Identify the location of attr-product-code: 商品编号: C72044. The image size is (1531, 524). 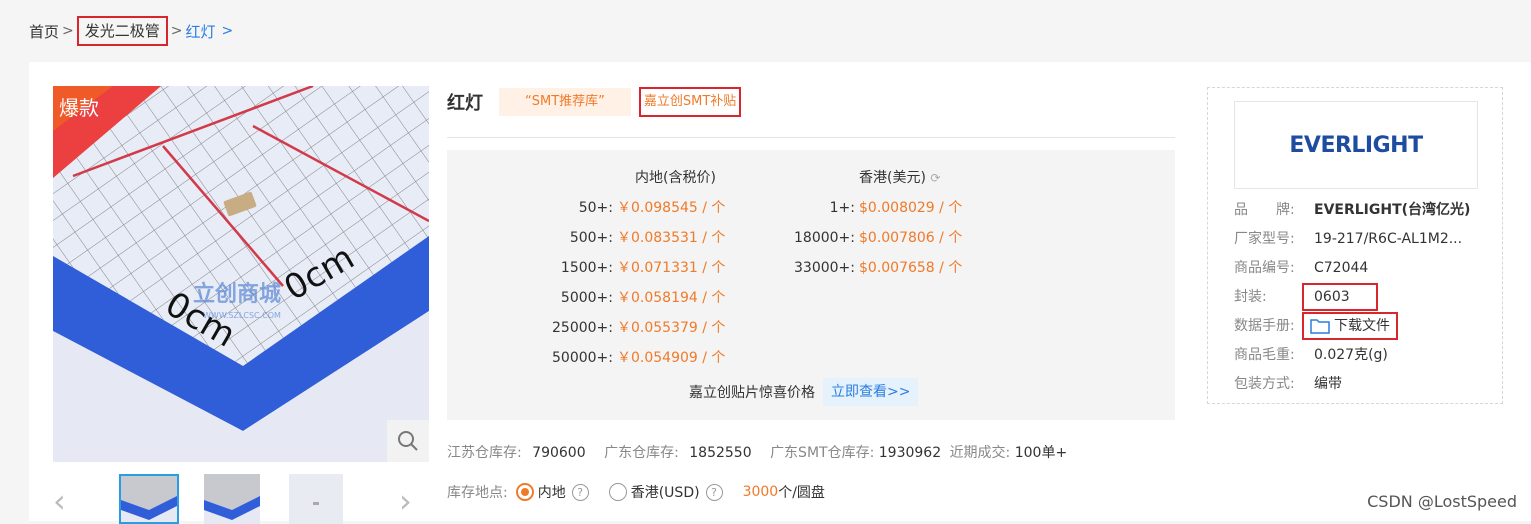
(1301, 267).